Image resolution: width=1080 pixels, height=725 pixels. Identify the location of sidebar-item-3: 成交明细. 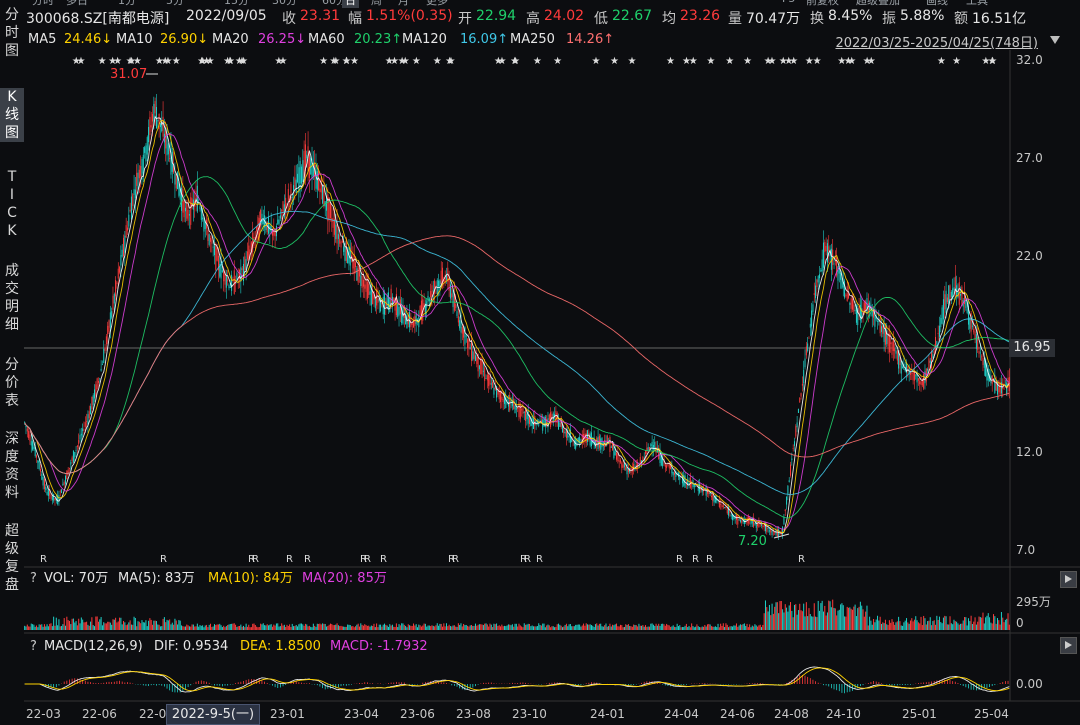
(12, 298).